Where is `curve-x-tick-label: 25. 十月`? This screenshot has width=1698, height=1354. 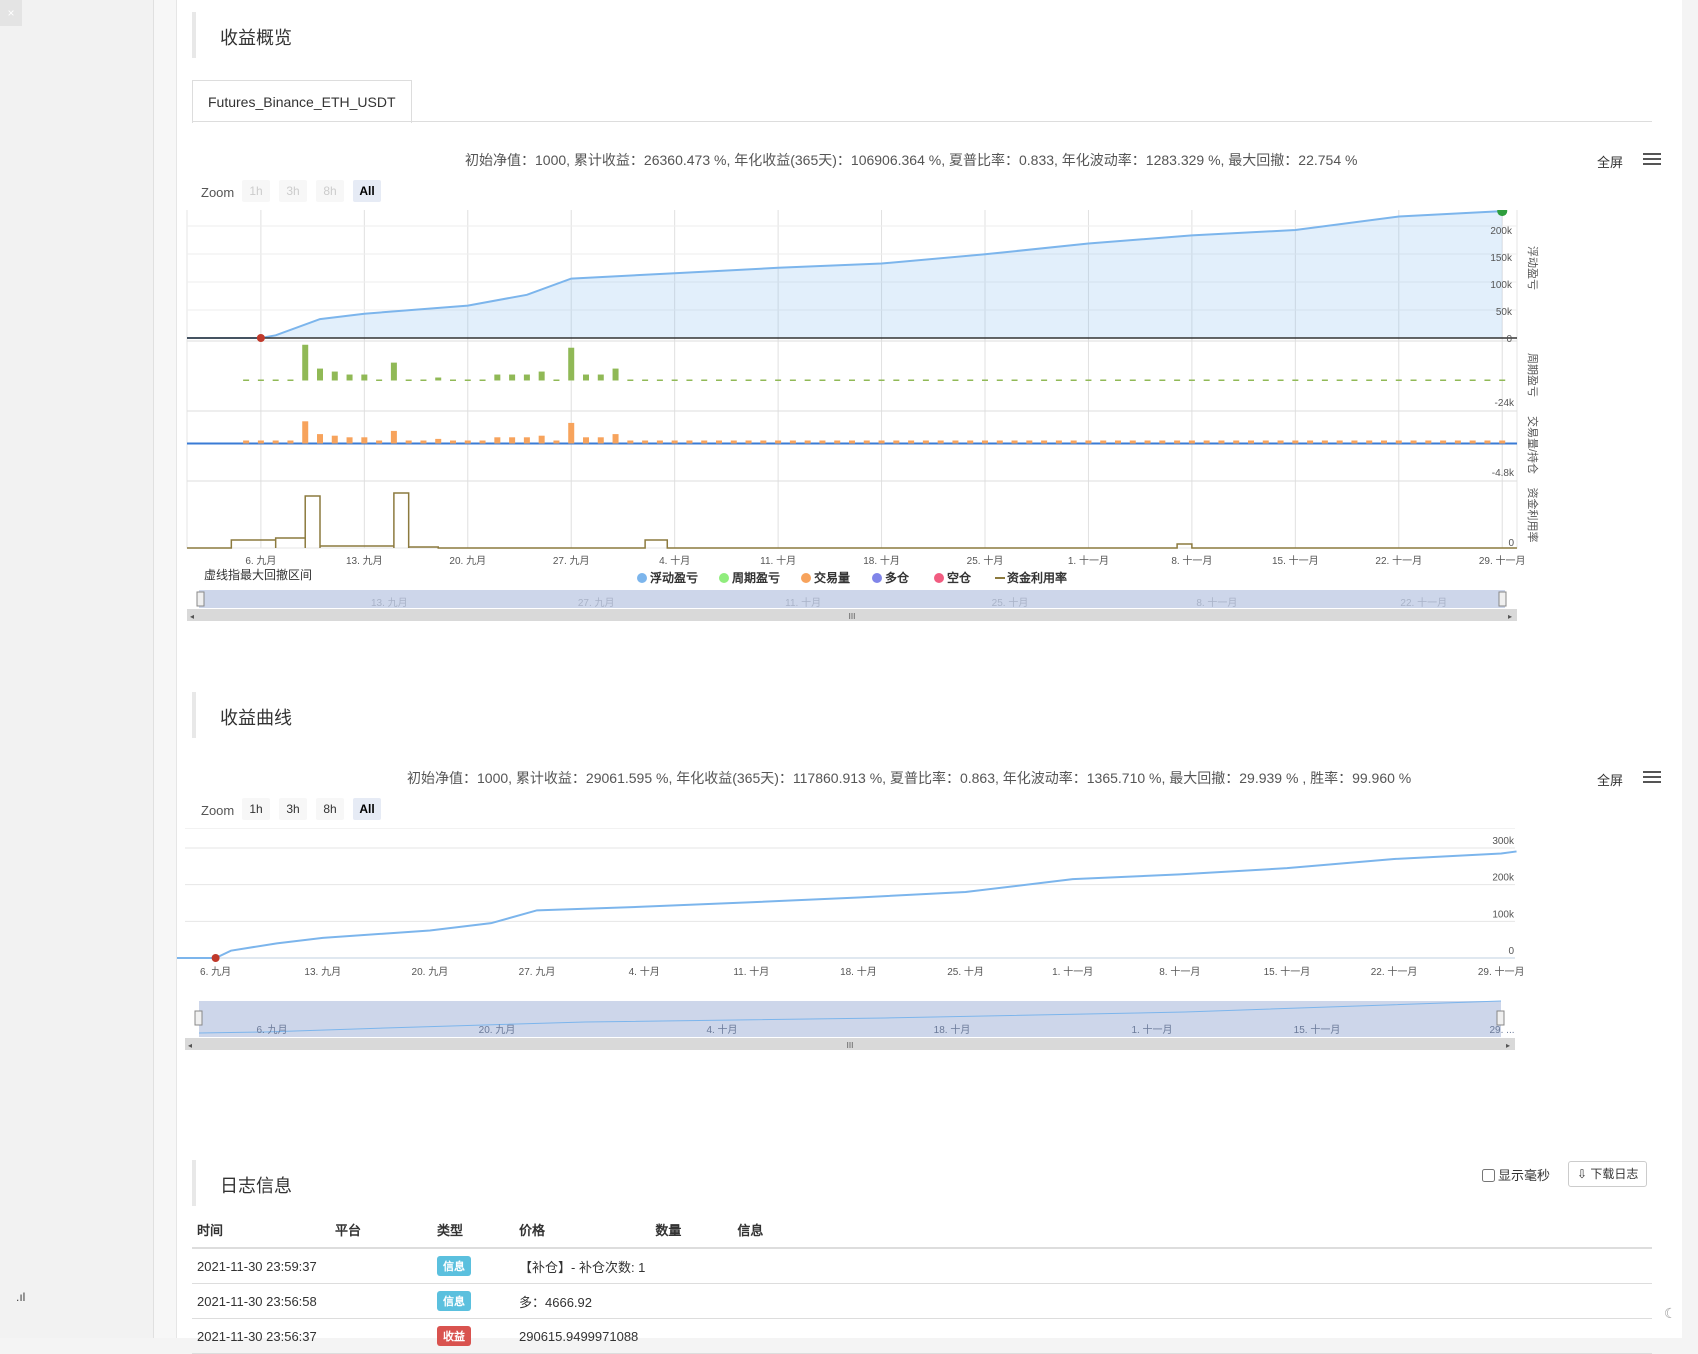
curve-x-tick-label: 25. 十月 is located at coordinates (965, 971).